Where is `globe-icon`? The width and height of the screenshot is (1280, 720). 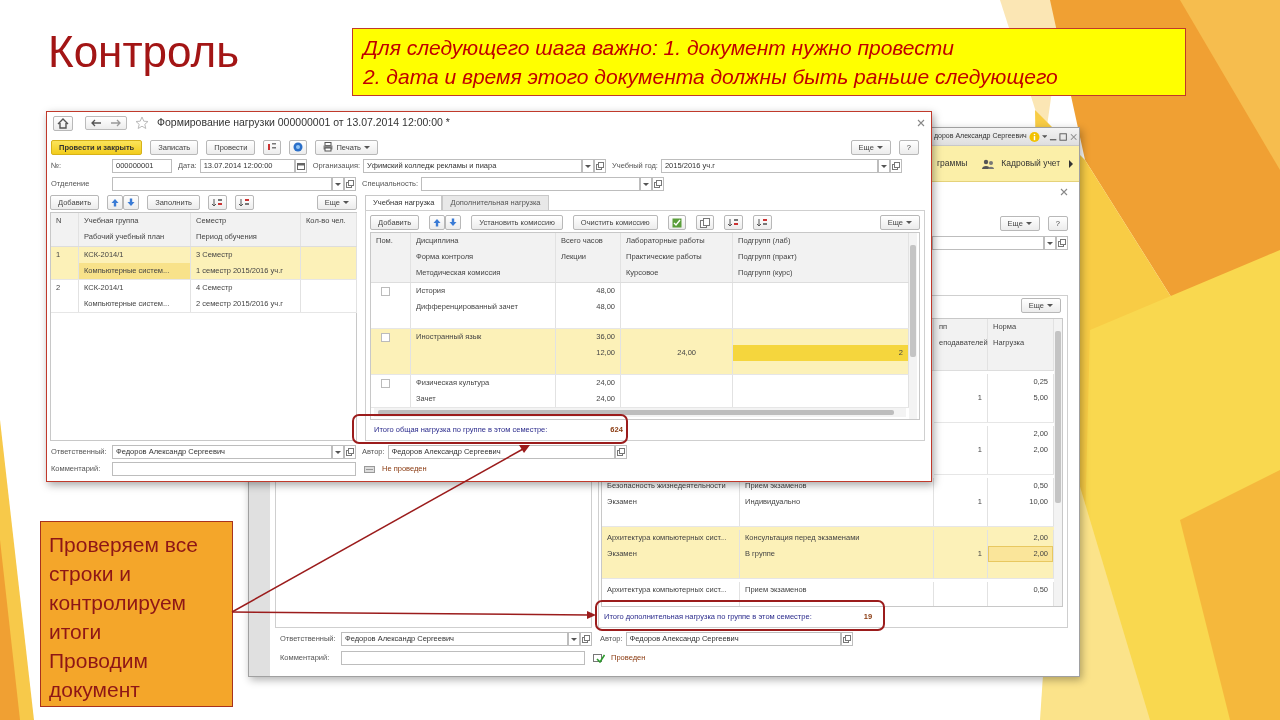 globe-icon is located at coordinates (298, 147).